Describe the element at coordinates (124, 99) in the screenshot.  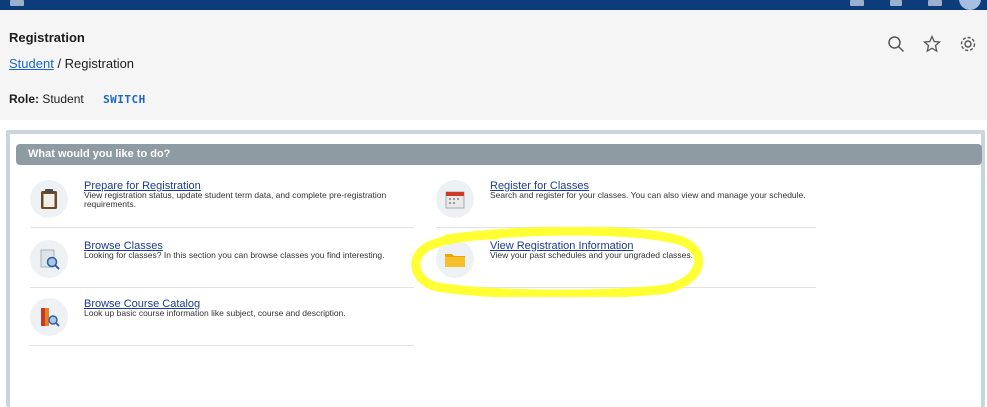
I see `switch-role-button: SWITCH` at that location.